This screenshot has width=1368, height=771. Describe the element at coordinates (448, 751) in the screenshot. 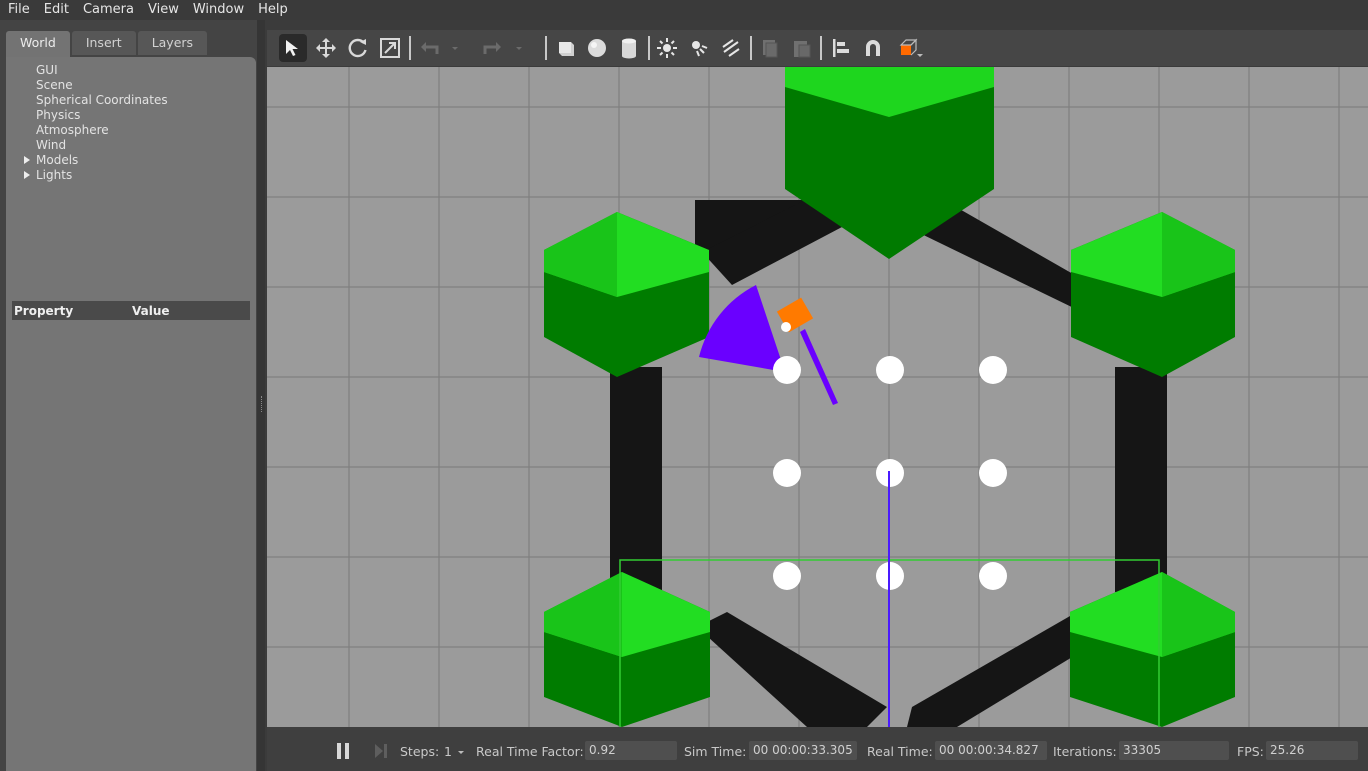

I see `steps-value: 1` at that location.